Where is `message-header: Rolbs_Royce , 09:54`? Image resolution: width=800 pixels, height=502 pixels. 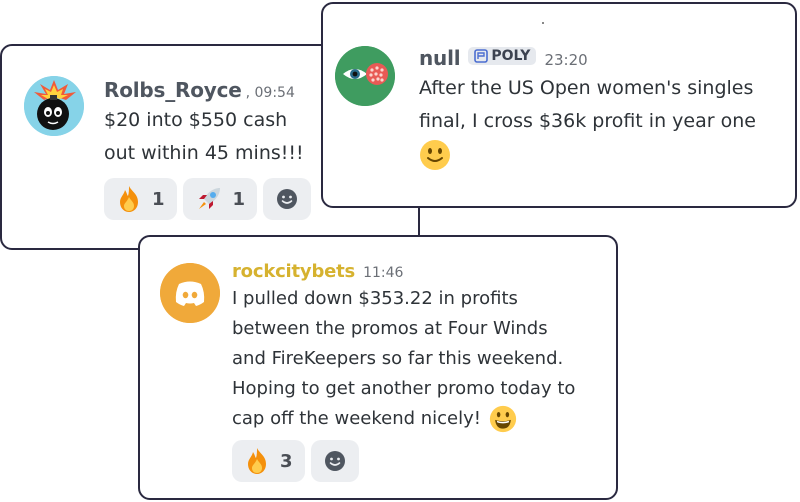
message-header: Rolbs_Royce , 09:54 is located at coordinates (207, 90).